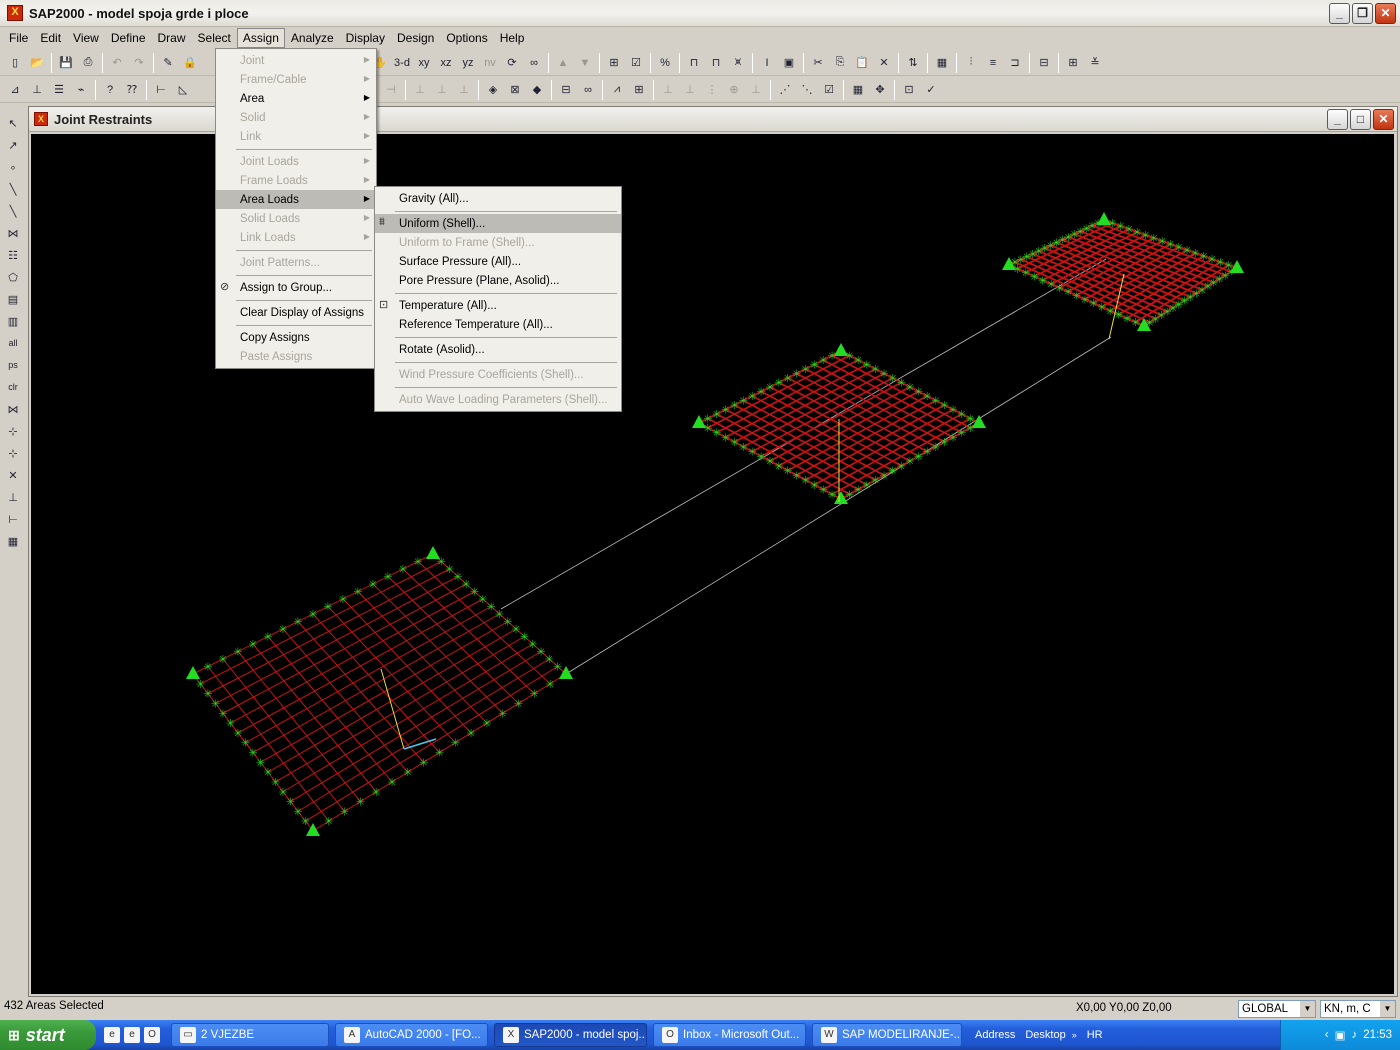 The width and height of the screenshot is (1400, 1050). Describe the element at coordinates (931, 90) in the screenshot. I see `analysis-check-icon: ✓` at that location.